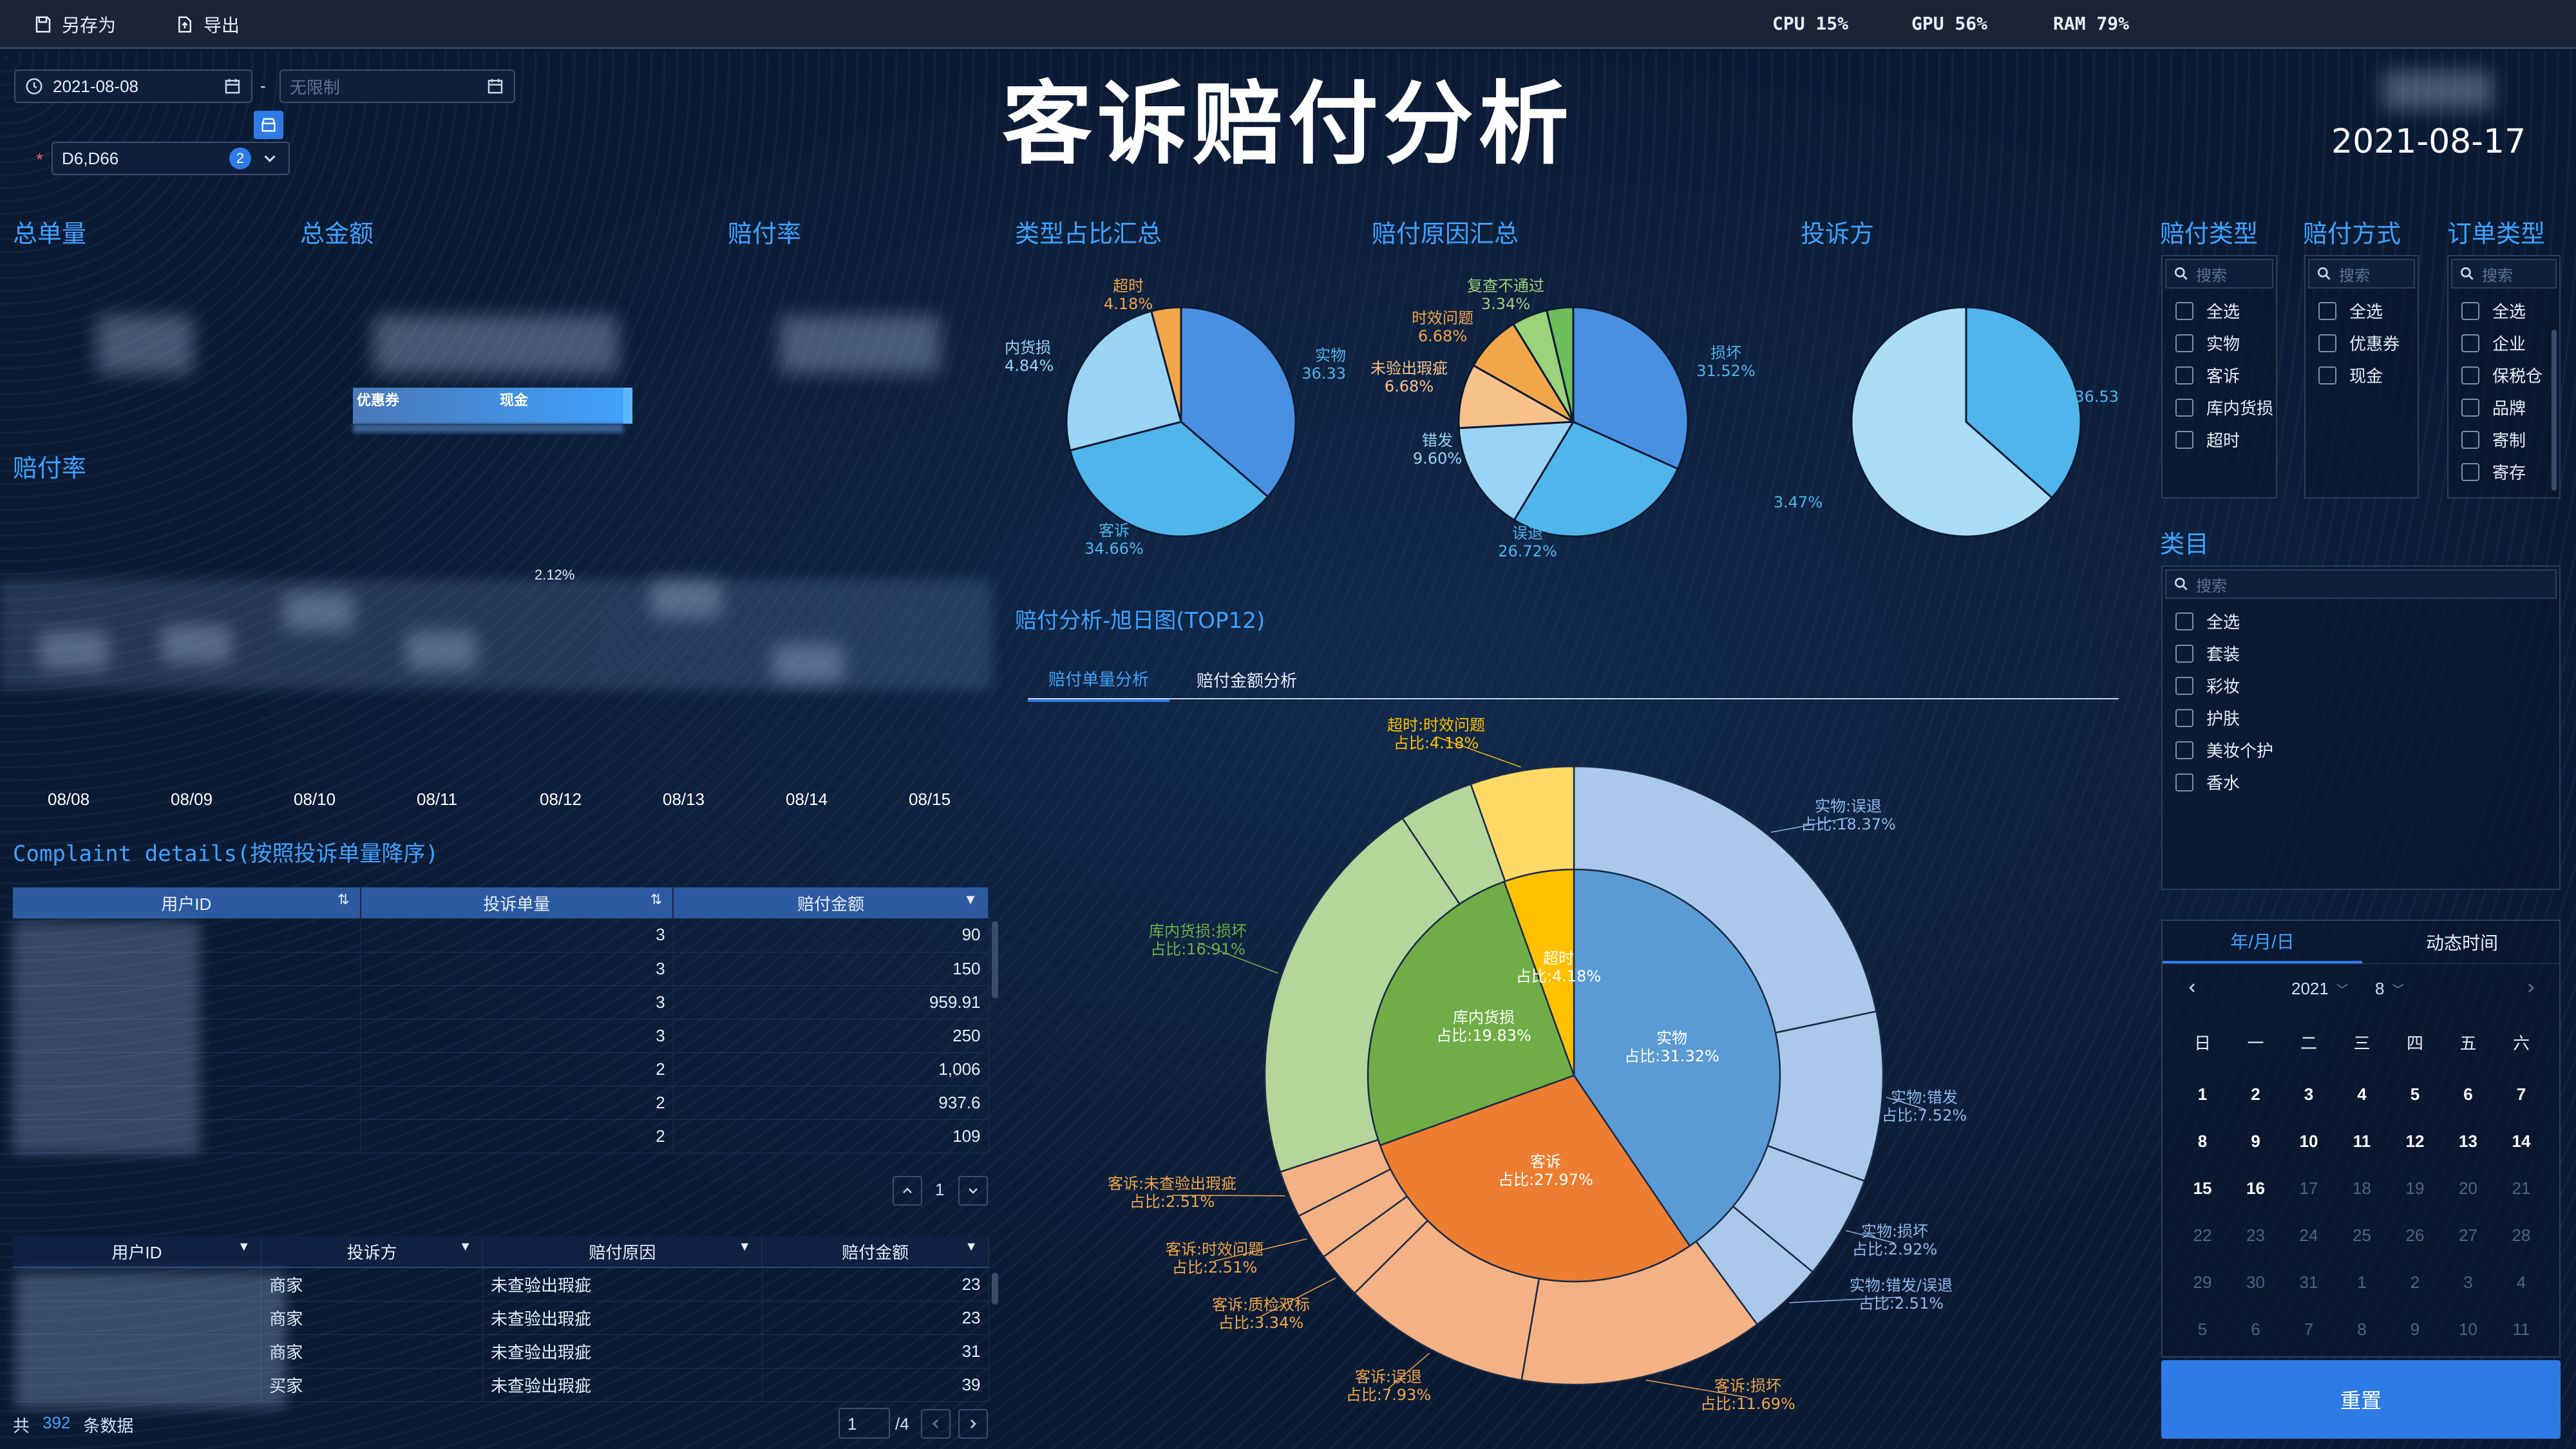 The image size is (2576, 1449). I want to click on checkbox-option: 美妆个护, so click(2224, 750).